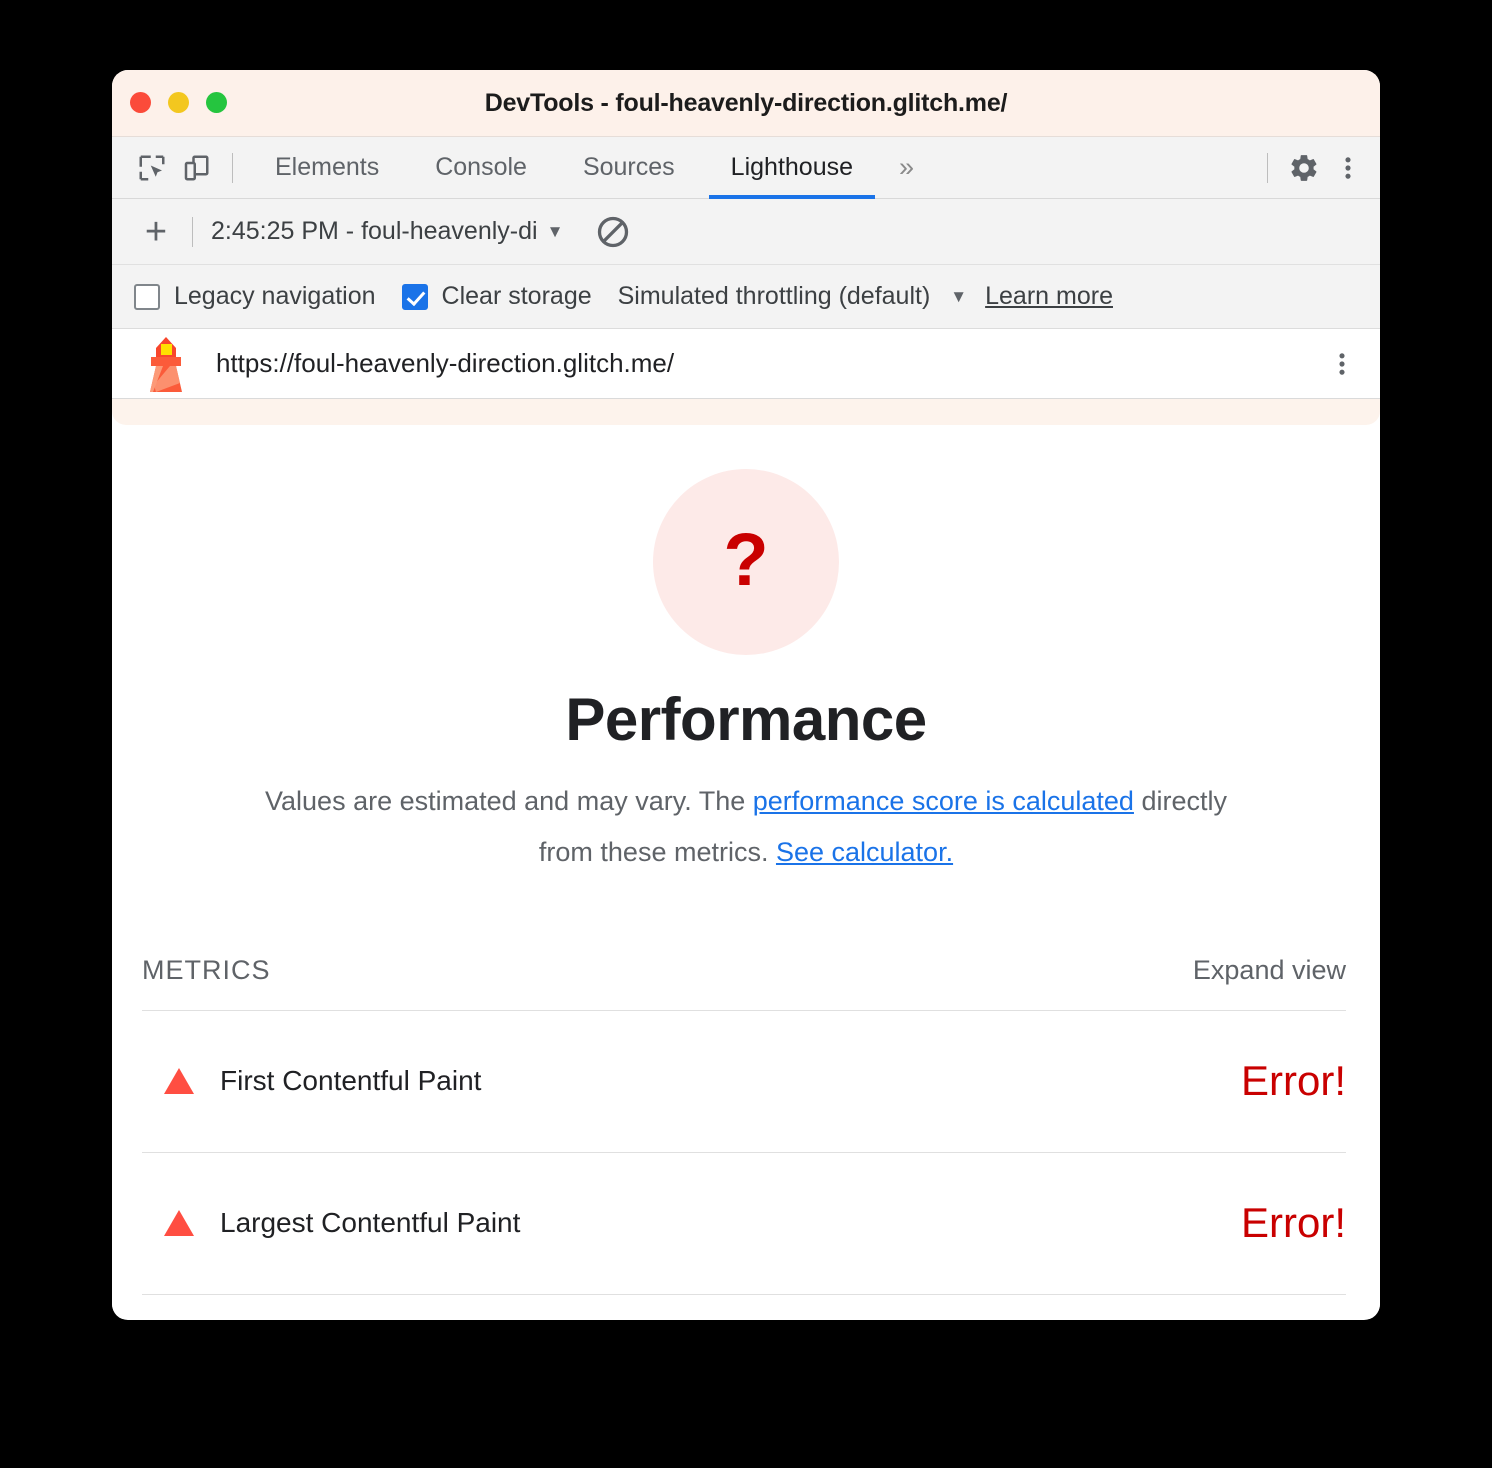  I want to click on table-row: First Contentful Paint Error!, so click(744, 1082).